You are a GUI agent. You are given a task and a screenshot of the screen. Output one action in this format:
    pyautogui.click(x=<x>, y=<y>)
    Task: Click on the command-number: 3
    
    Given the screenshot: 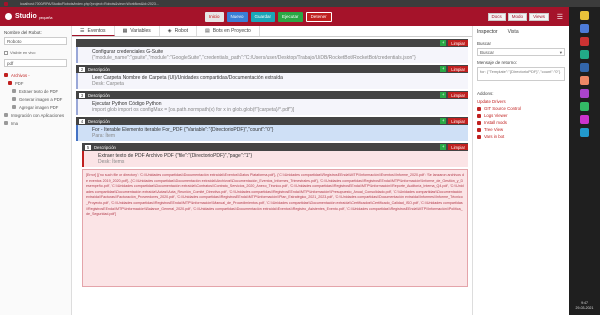 What is the action you would take?
    pyautogui.click(x=82, y=95)
    